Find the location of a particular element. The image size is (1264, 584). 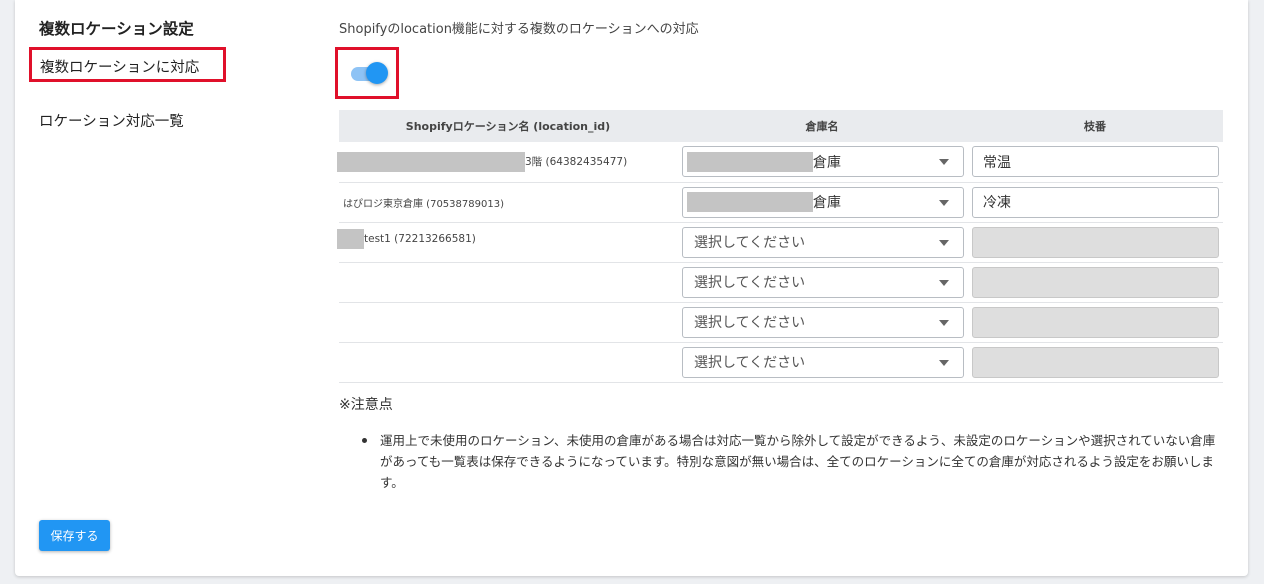

location-id-text: 3階 (64382435477) is located at coordinates (576, 162).